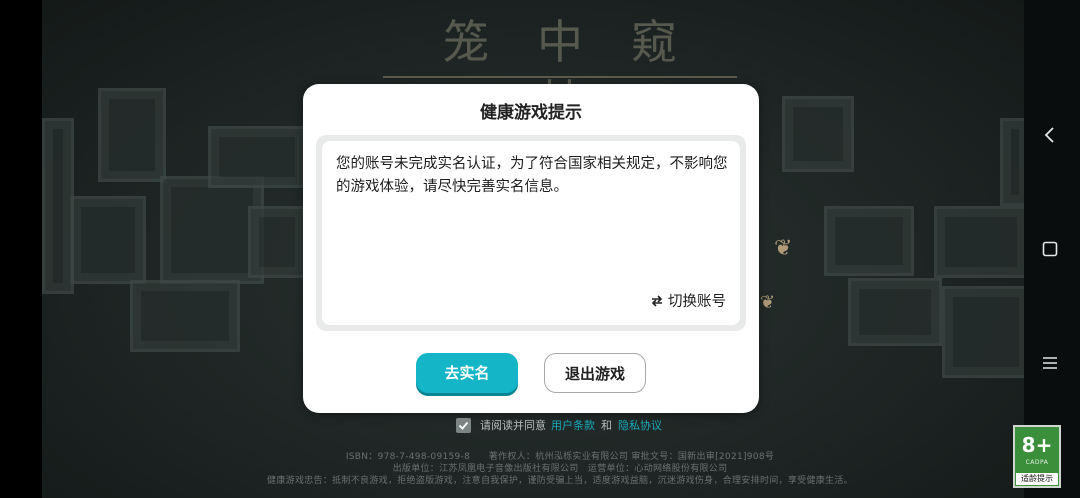  I want to click on age-rating-value: 8+, so click(1037, 445).